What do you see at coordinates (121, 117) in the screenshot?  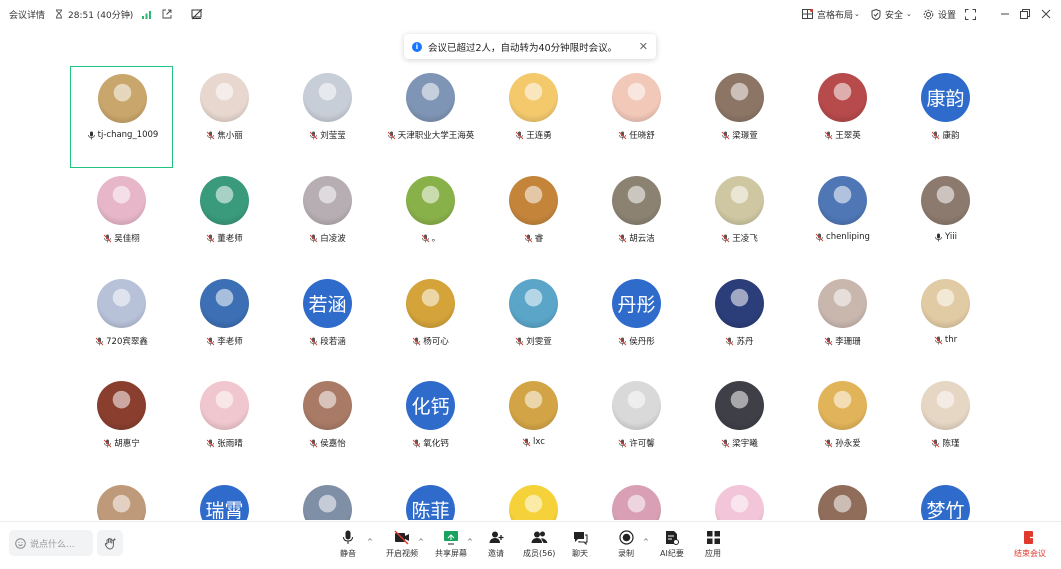 I see `participant-tile: tj-chang_1009` at bounding box center [121, 117].